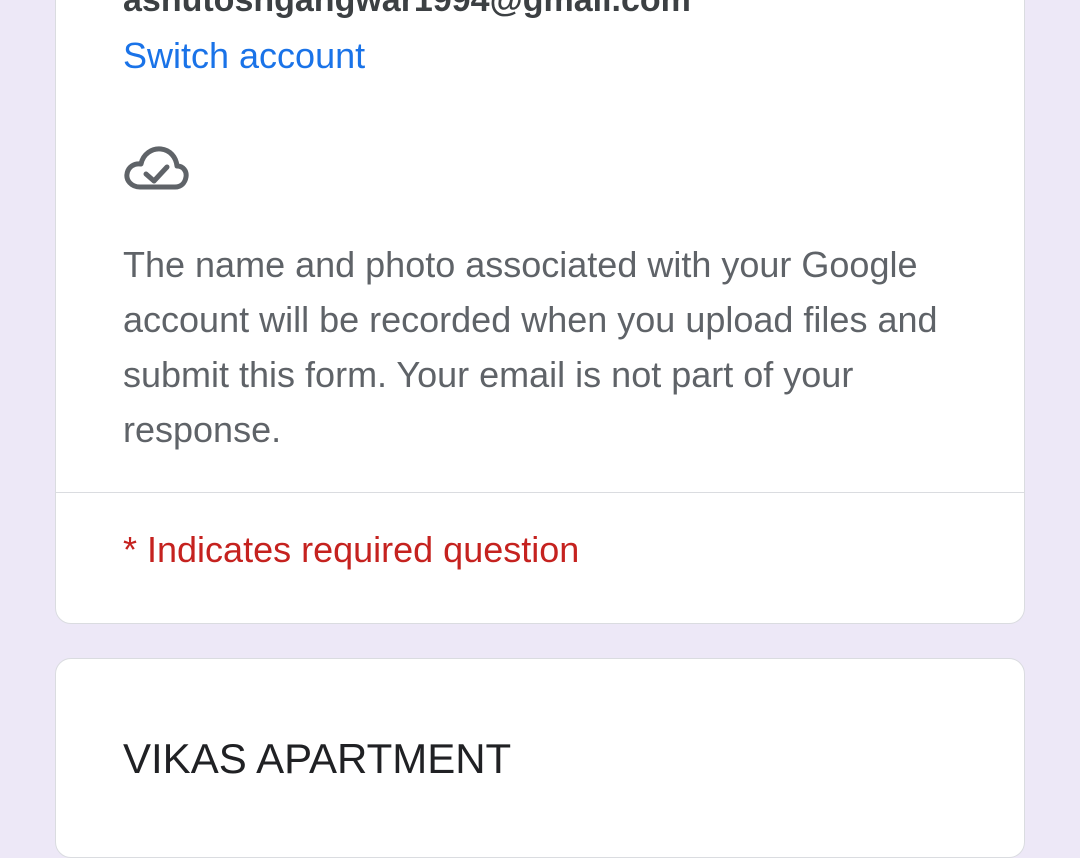 This screenshot has height=858, width=1080. Describe the element at coordinates (156, 169) in the screenshot. I see `cloud-check-icon` at that location.